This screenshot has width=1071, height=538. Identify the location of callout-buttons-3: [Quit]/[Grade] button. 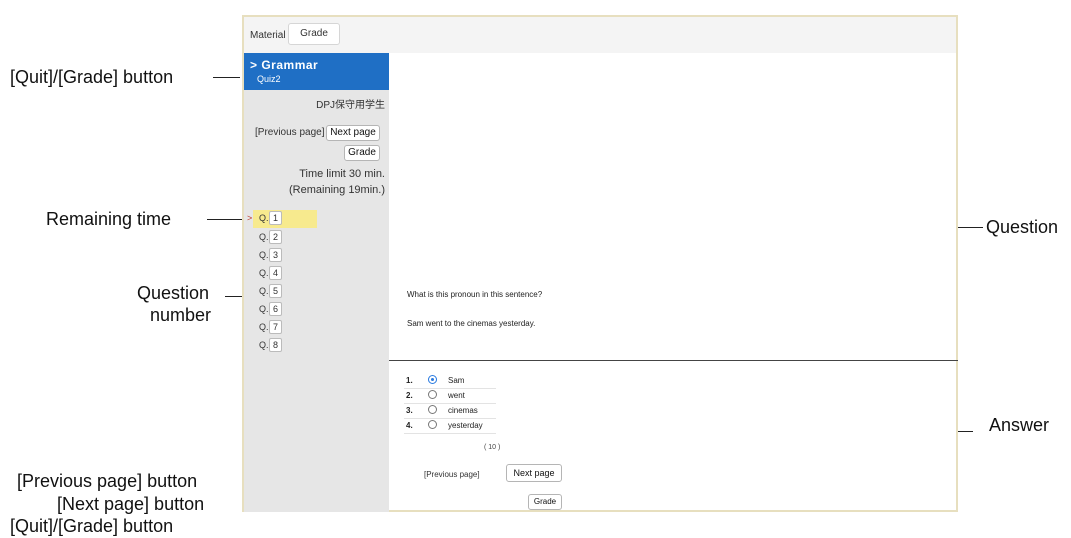
(92, 526).